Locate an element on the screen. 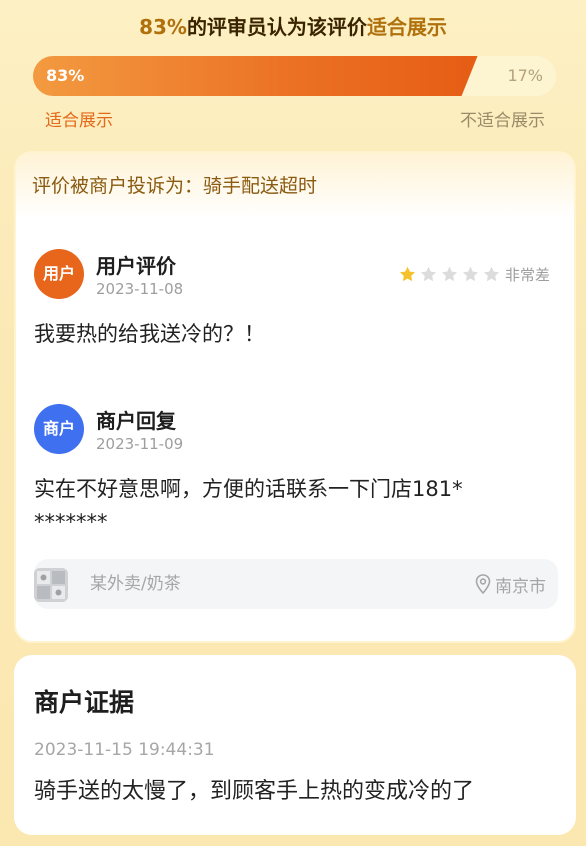 The height and width of the screenshot is (846, 586). complaint-reason: 评价被商户投诉为：骑手配送超时 is located at coordinates (295, 186).